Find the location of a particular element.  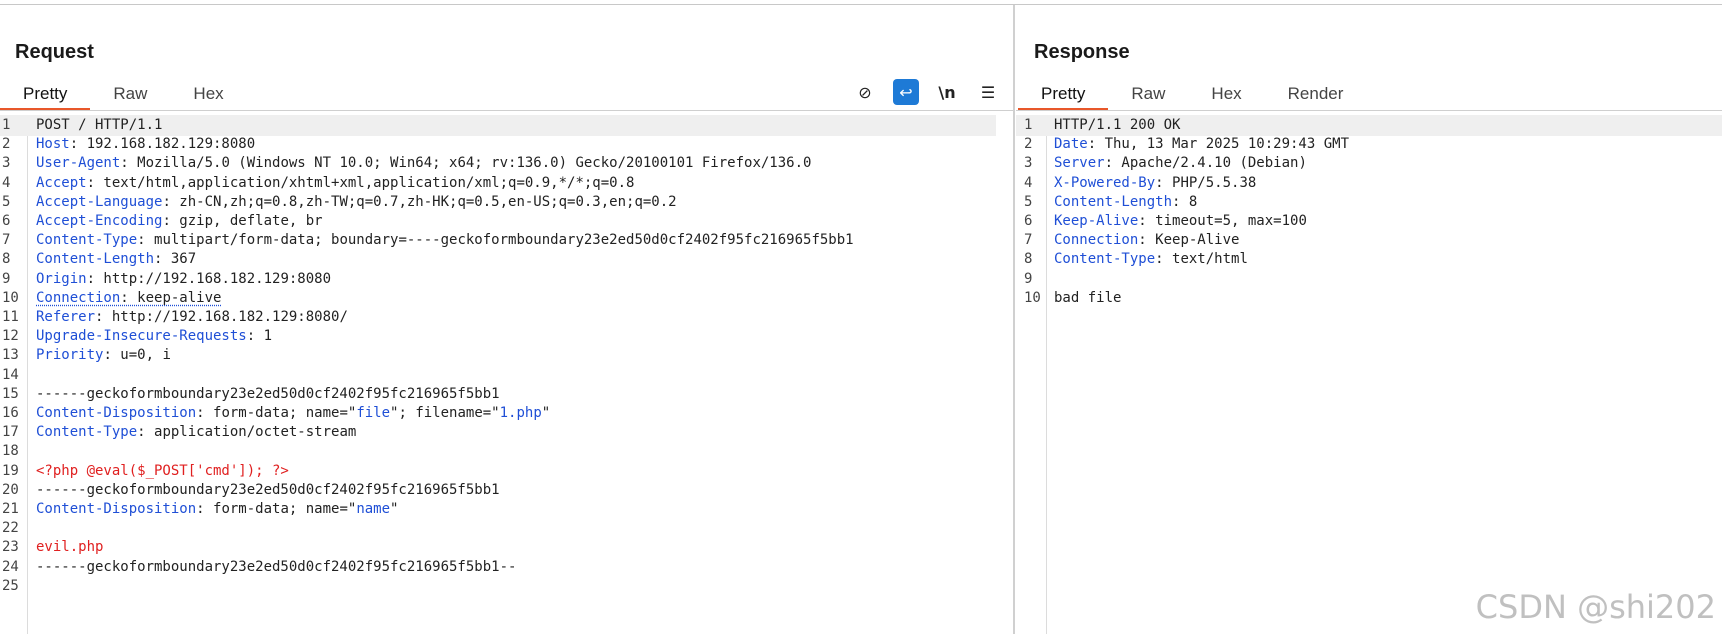

line-content: Priority: u=0, i is located at coordinates (103, 355).